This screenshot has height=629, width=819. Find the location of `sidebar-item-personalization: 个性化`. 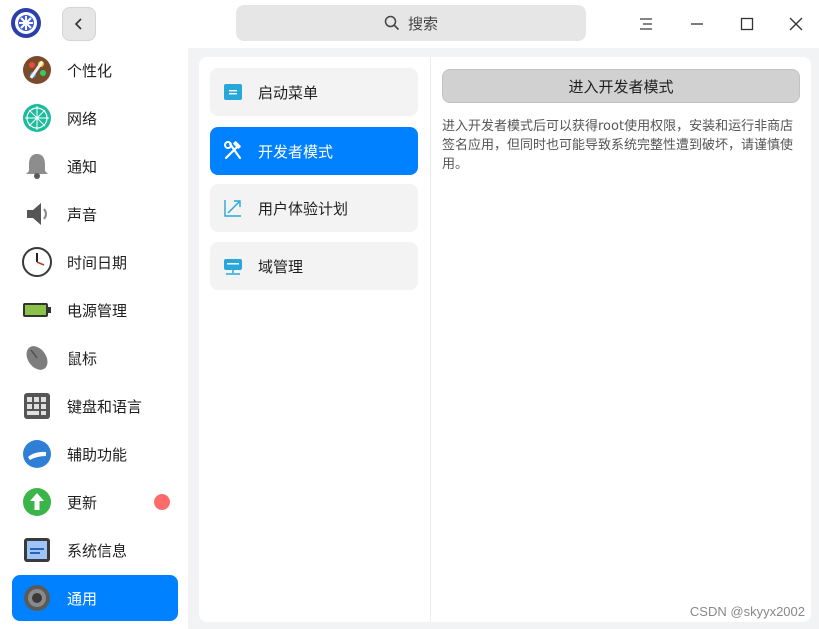

sidebar-item-personalization: 个性化 is located at coordinates (95, 70).